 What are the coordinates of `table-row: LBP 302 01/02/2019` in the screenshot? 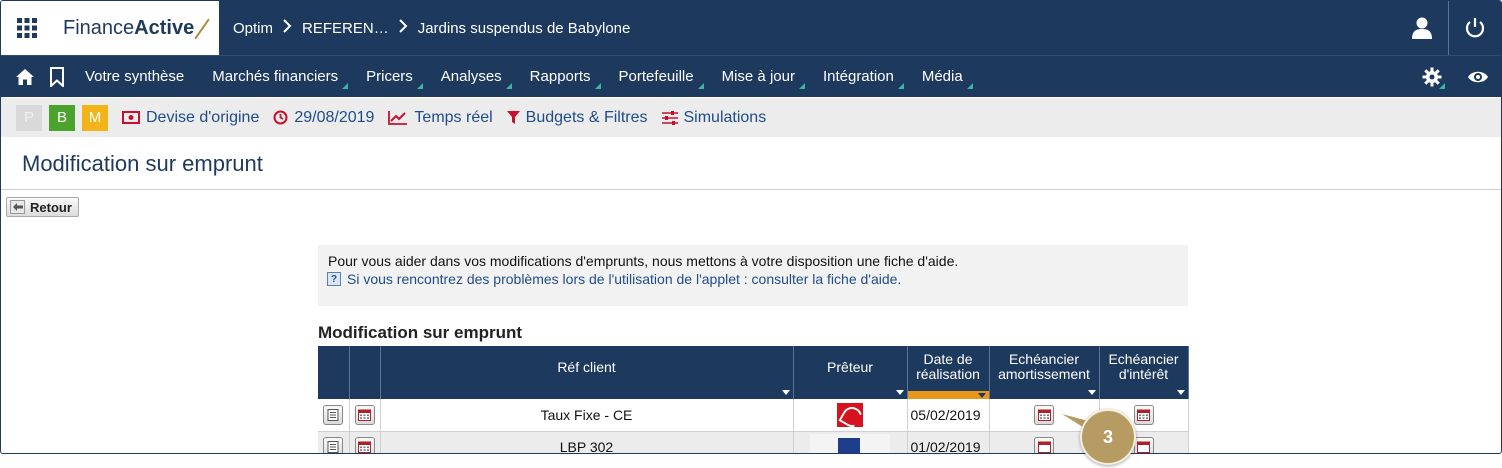 It's located at (753, 442).